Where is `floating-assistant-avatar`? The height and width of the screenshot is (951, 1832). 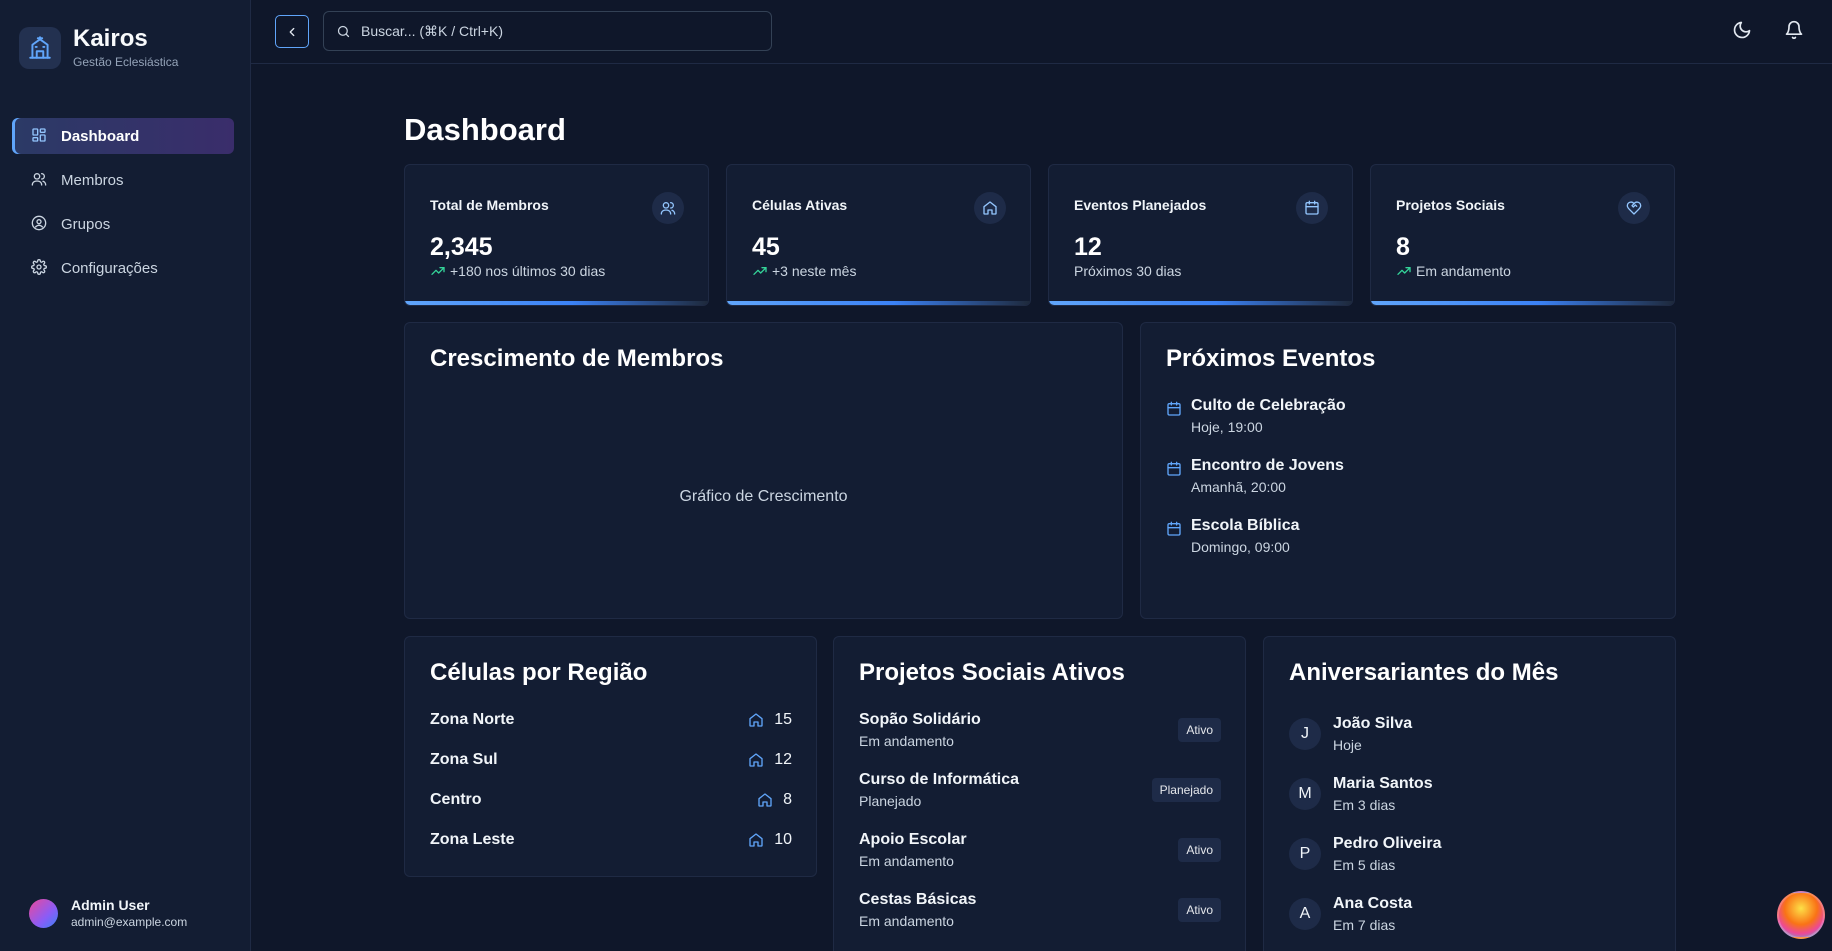 floating-assistant-avatar is located at coordinates (1801, 915).